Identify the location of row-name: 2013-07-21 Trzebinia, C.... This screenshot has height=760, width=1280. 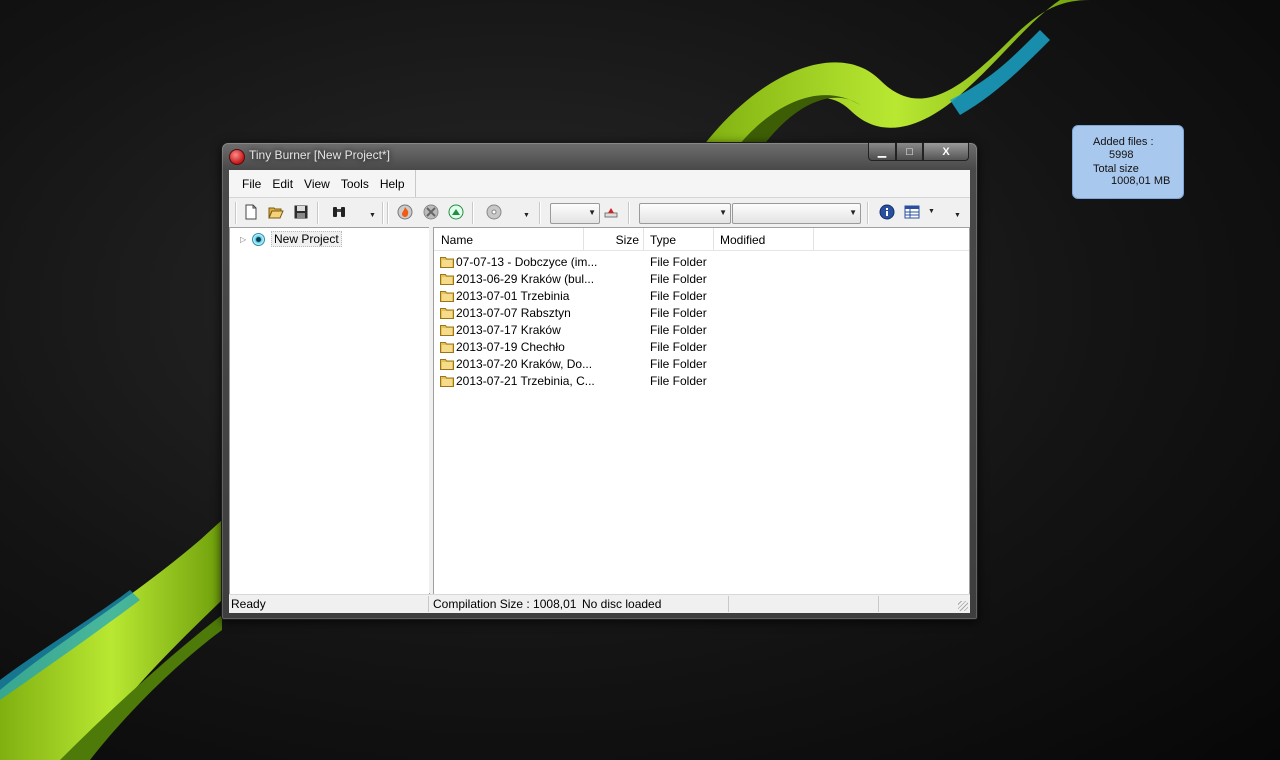
(525, 381).